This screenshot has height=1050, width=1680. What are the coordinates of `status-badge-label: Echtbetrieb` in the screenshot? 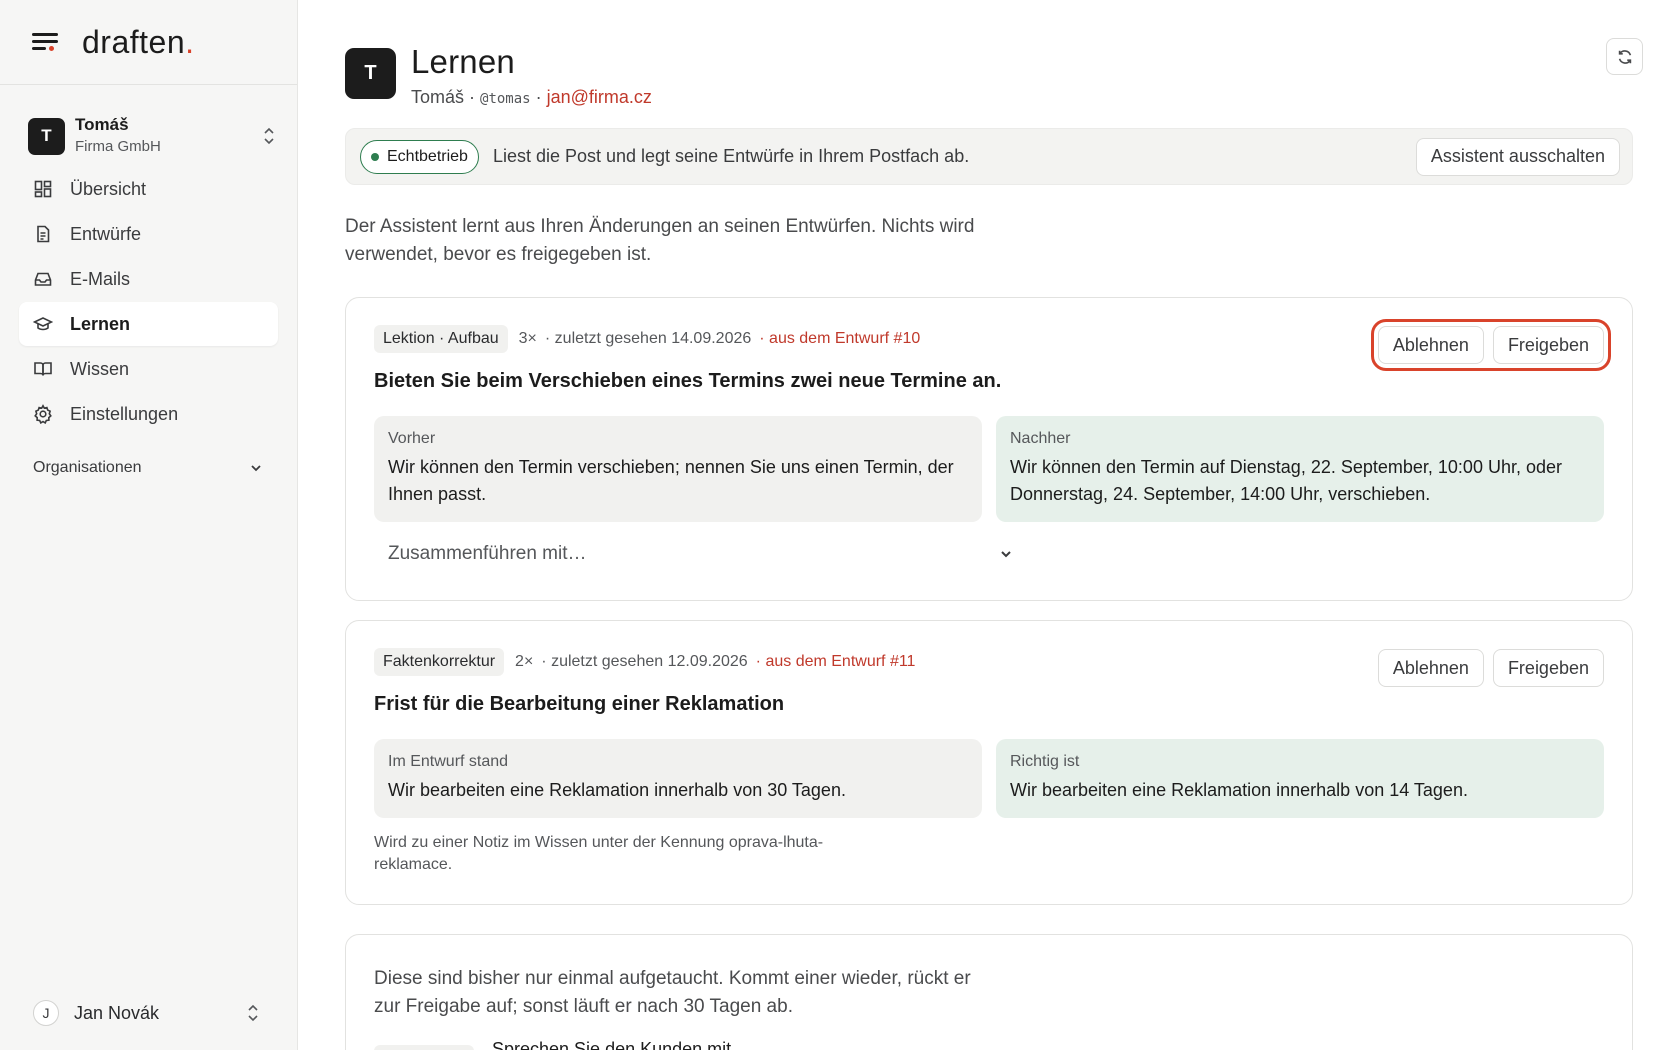 It's located at (427, 156).